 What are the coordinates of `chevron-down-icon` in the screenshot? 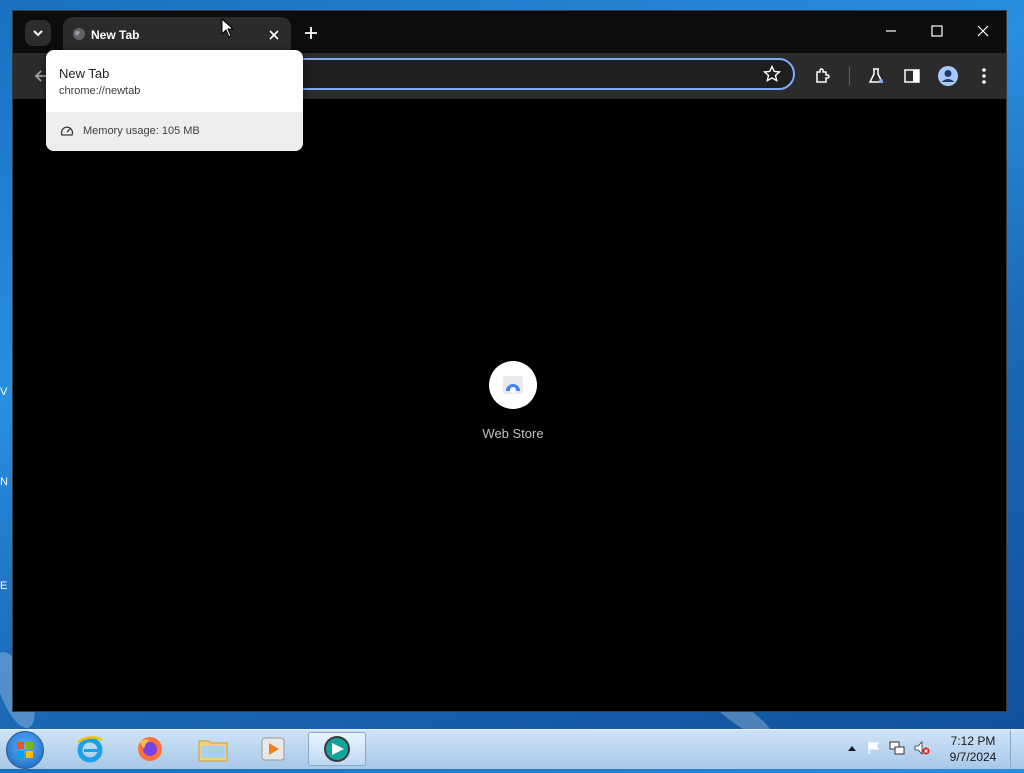 It's located at (38, 33).